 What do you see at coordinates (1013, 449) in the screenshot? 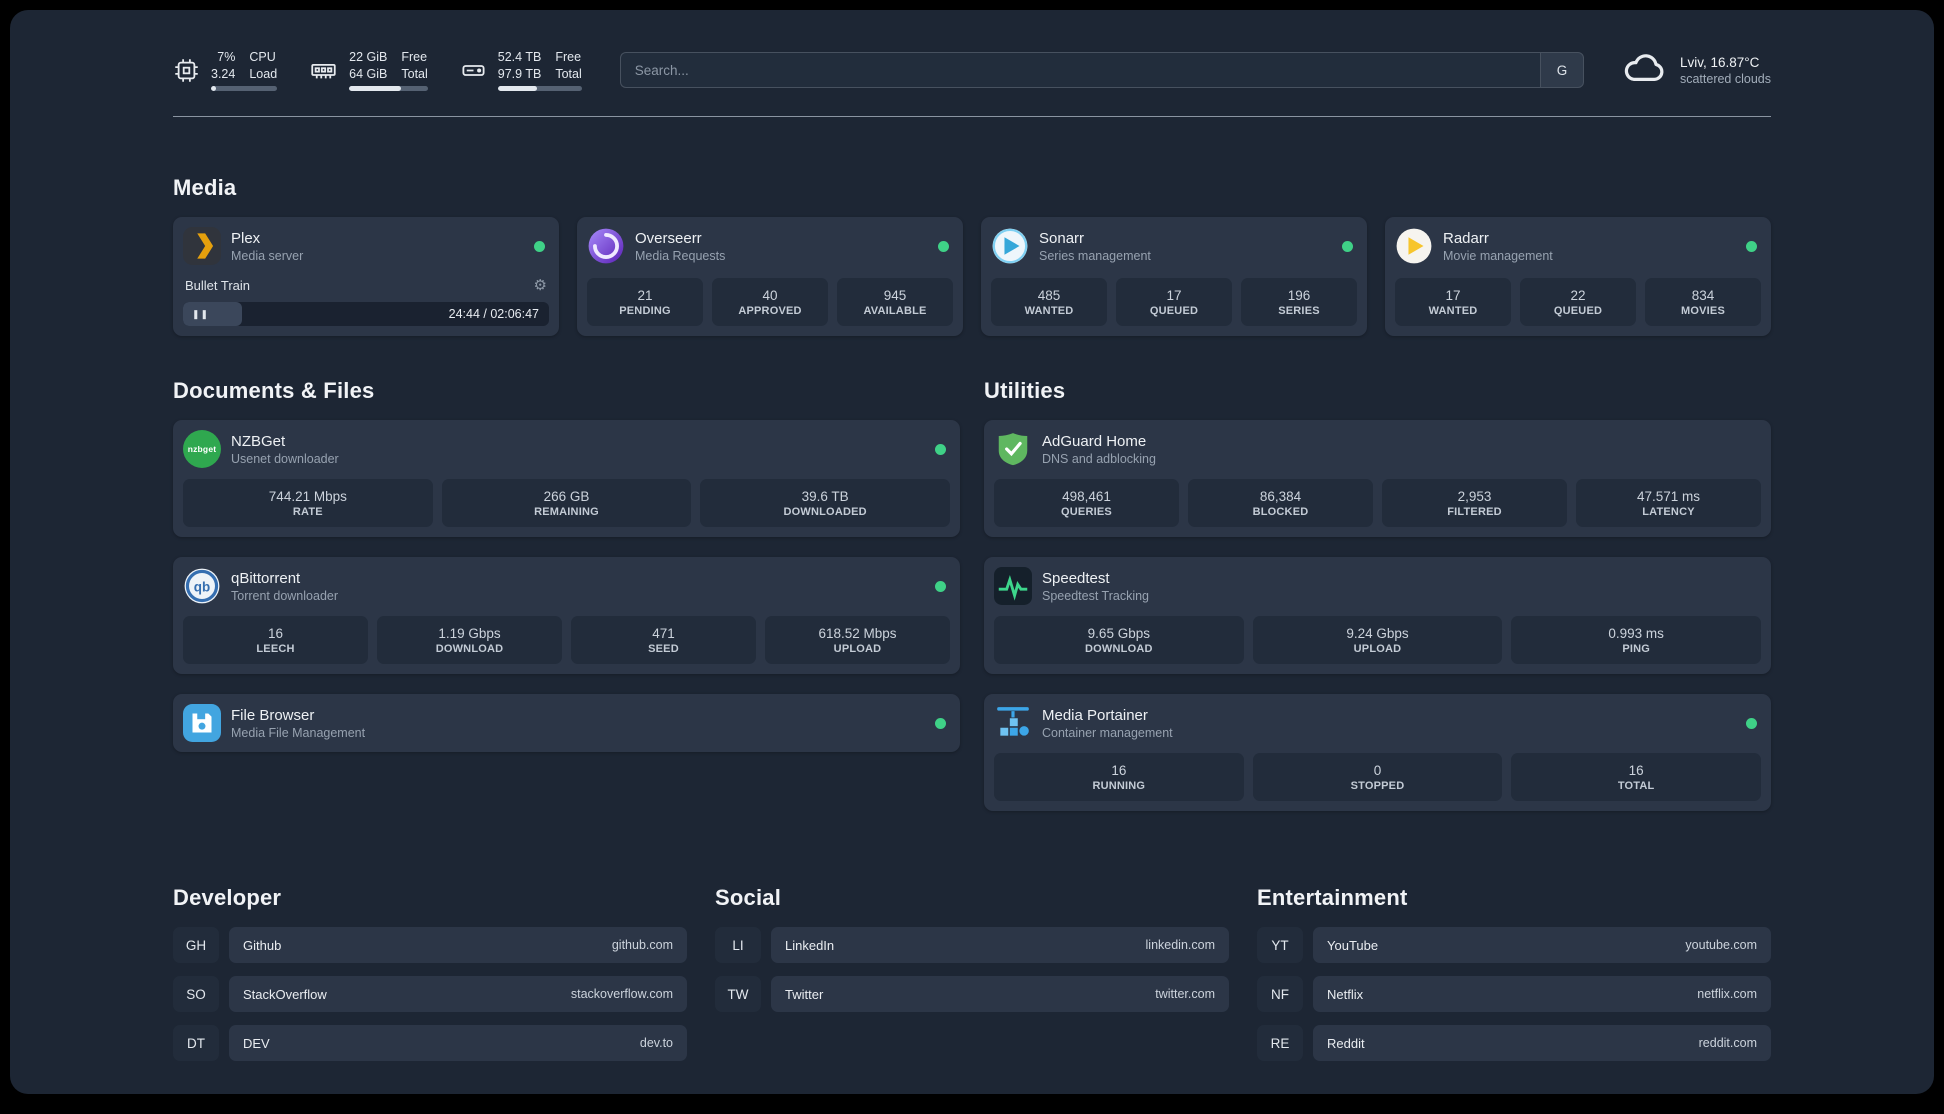
I see `adguard-shield-icon` at bounding box center [1013, 449].